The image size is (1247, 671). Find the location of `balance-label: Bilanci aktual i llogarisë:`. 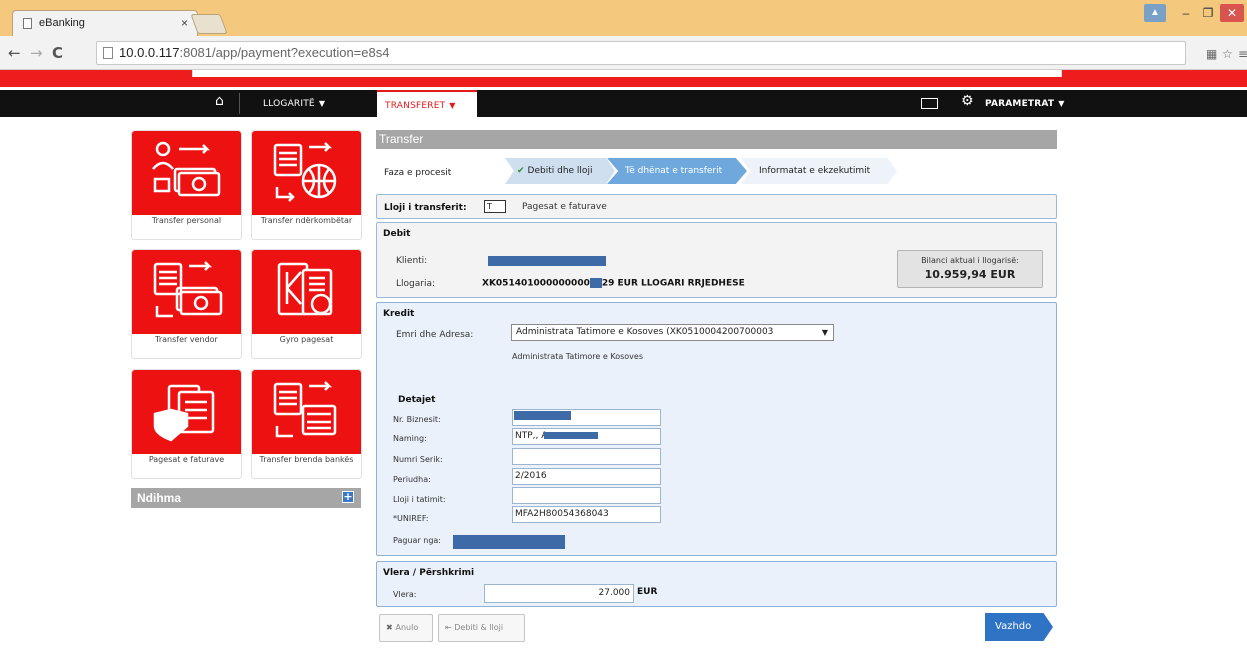

balance-label: Bilanci aktual i llogarisë: is located at coordinates (970, 260).